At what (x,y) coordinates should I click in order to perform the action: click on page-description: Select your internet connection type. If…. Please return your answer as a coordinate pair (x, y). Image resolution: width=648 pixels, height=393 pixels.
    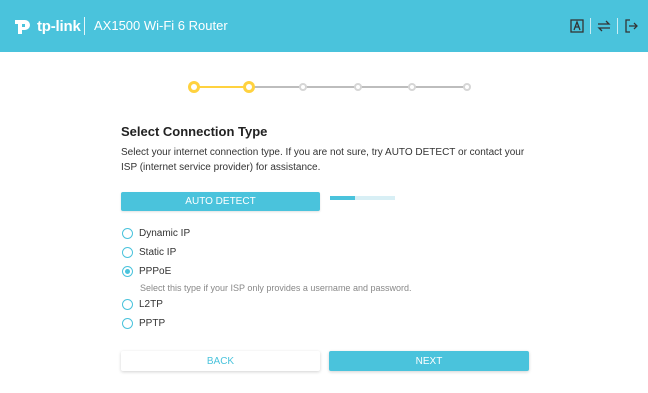
    Looking at the image, I should click on (323, 160).